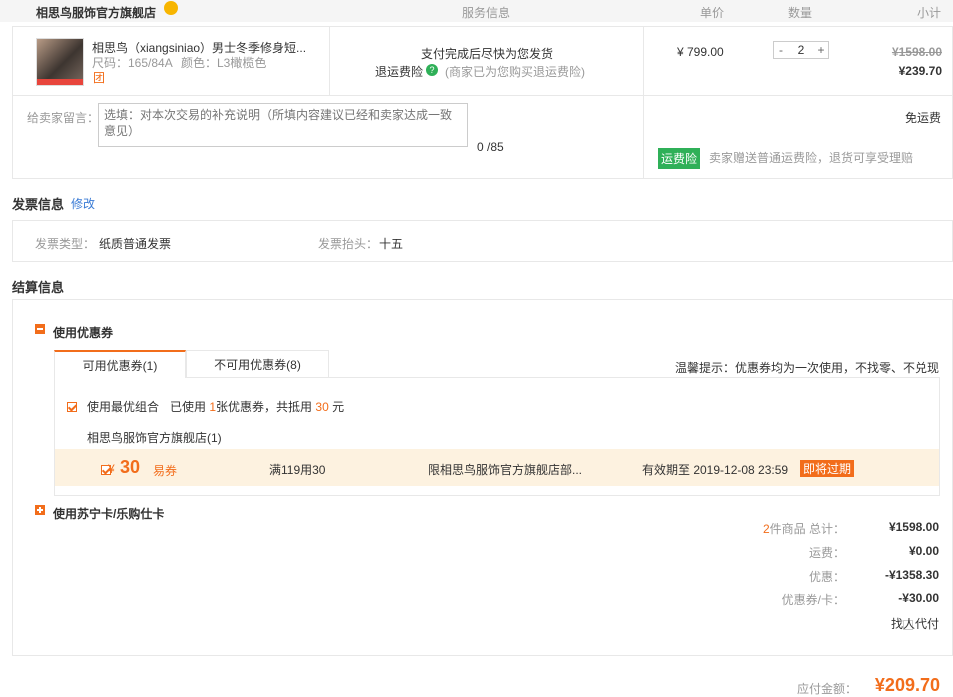 This screenshot has width=953, height=697. I want to click on expiring-badge: 即将过期, so click(827, 468).